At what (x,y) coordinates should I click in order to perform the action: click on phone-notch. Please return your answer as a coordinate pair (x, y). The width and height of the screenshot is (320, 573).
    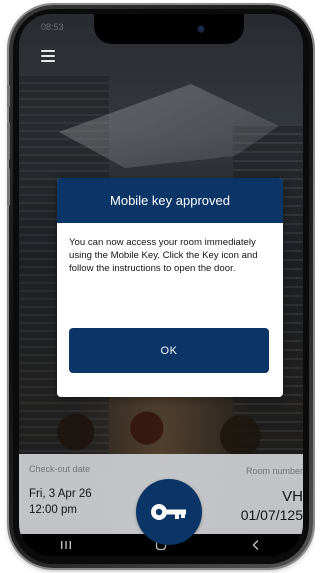
    Looking at the image, I should click on (169, 29).